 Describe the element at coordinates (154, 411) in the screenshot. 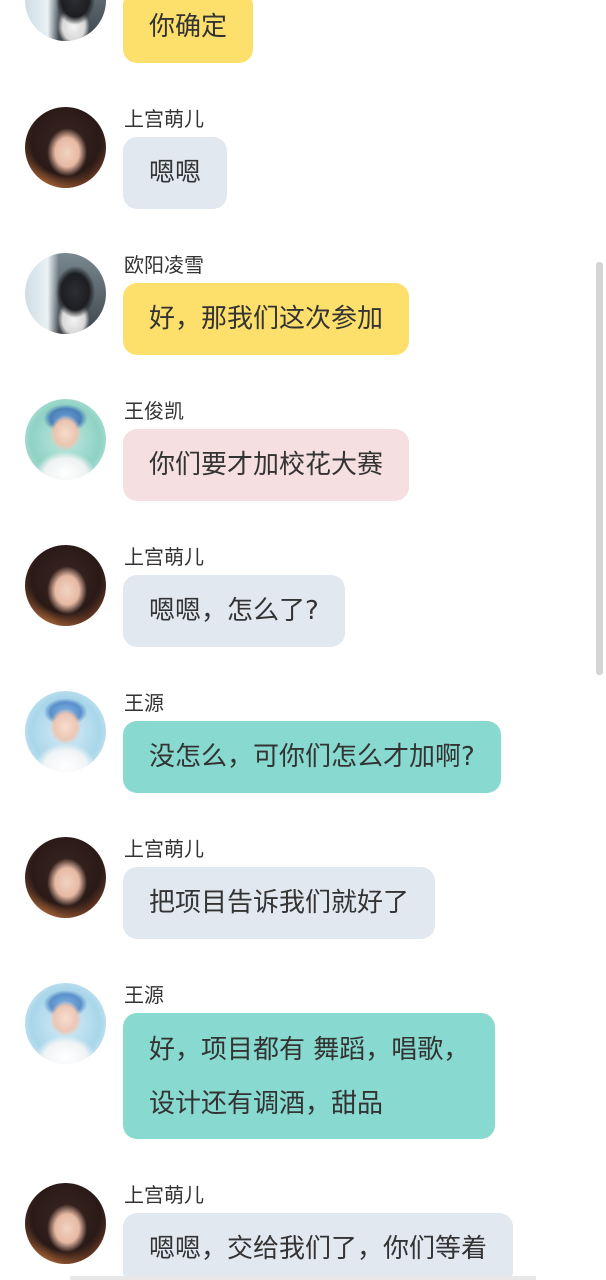

I see `sender-name: 王俊凯` at that location.